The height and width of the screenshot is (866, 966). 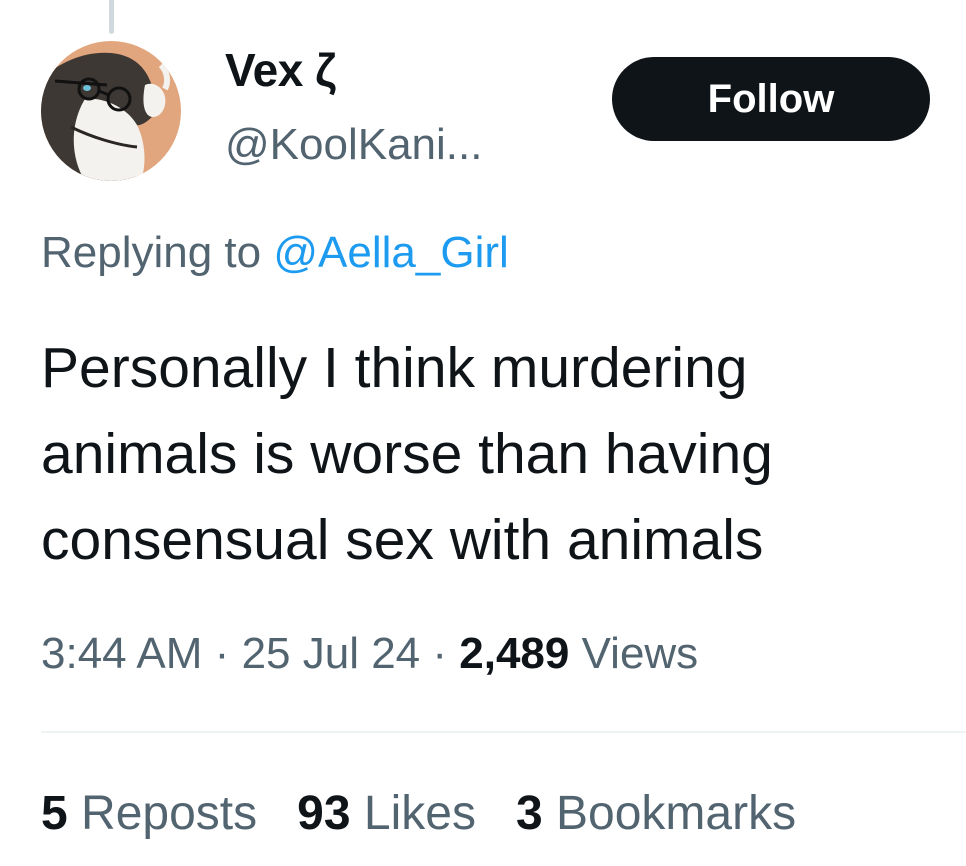 I want to click on avatar-image, so click(x=111, y=111).